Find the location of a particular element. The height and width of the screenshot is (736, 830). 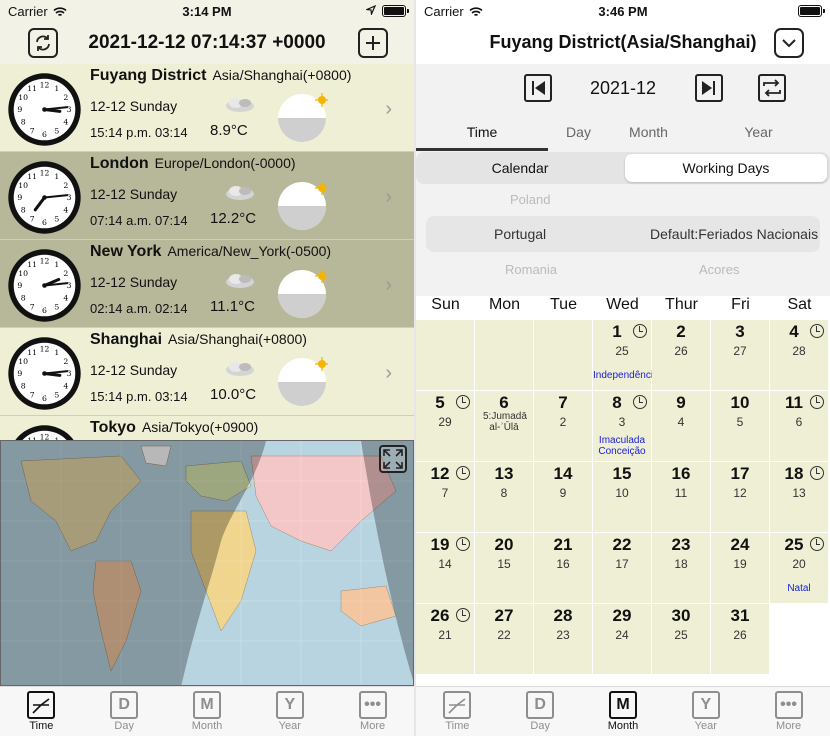

picker-option-below: Romania is located at coordinates (531, 269).